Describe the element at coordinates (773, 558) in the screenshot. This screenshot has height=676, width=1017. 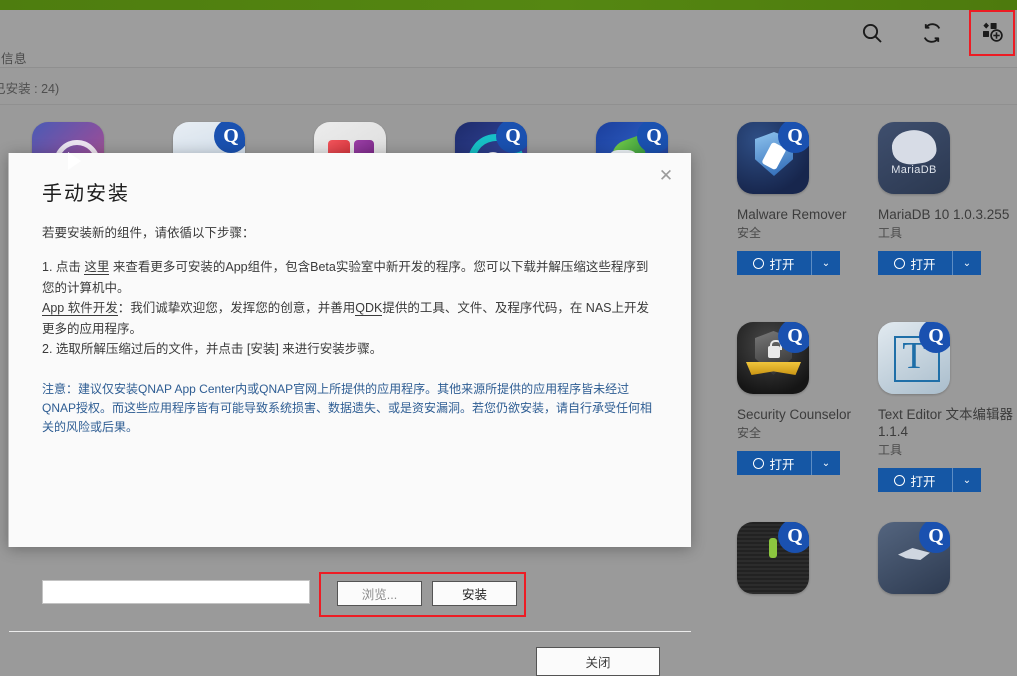
I see `qvpn-icon: Q` at that location.